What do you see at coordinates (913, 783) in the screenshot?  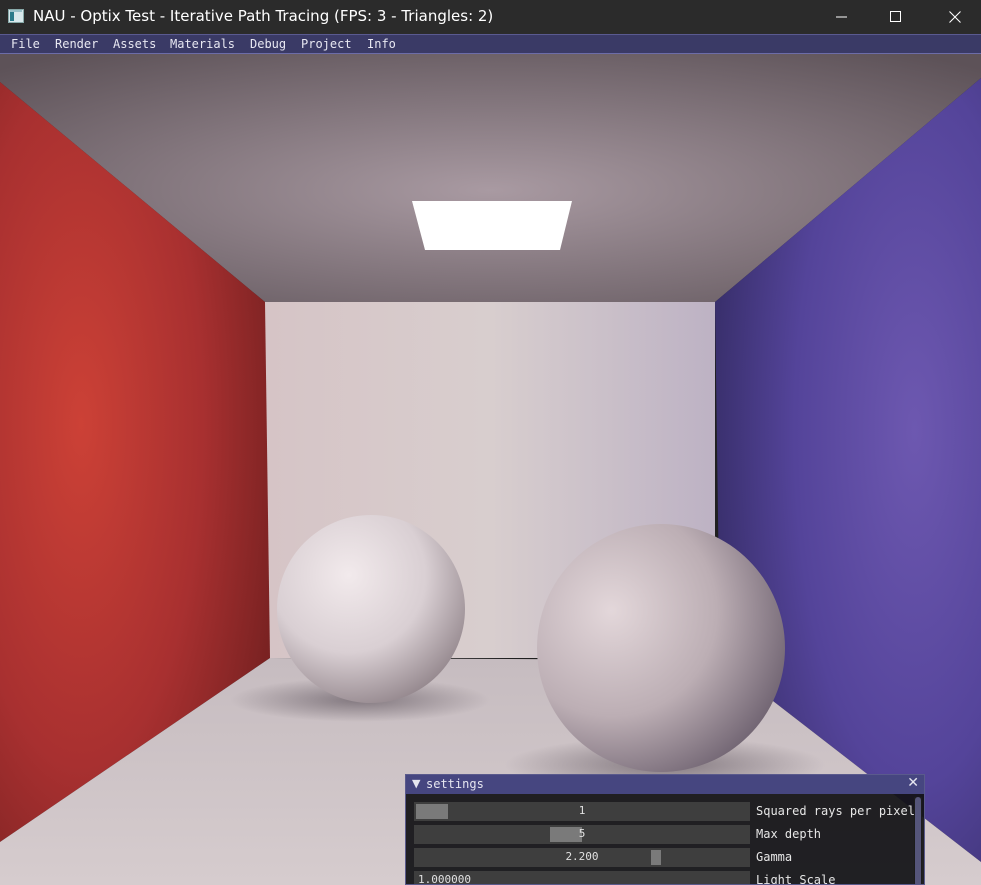 I see `panel-close-icon: ✕` at bounding box center [913, 783].